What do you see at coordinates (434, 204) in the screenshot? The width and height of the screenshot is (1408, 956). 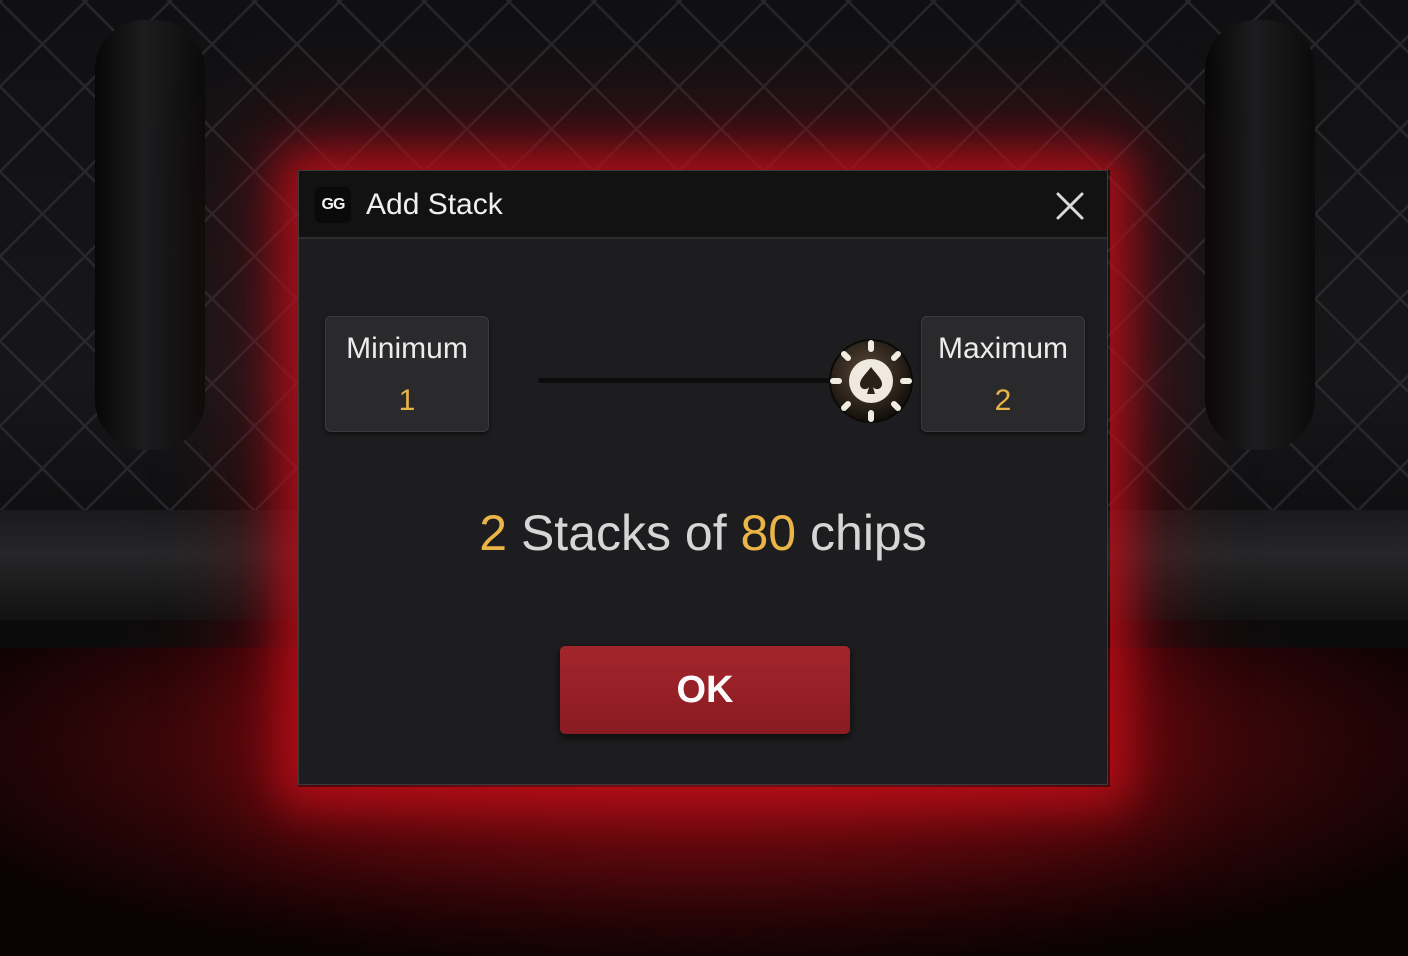 I see `dialog-title: Add Stack` at bounding box center [434, 204].